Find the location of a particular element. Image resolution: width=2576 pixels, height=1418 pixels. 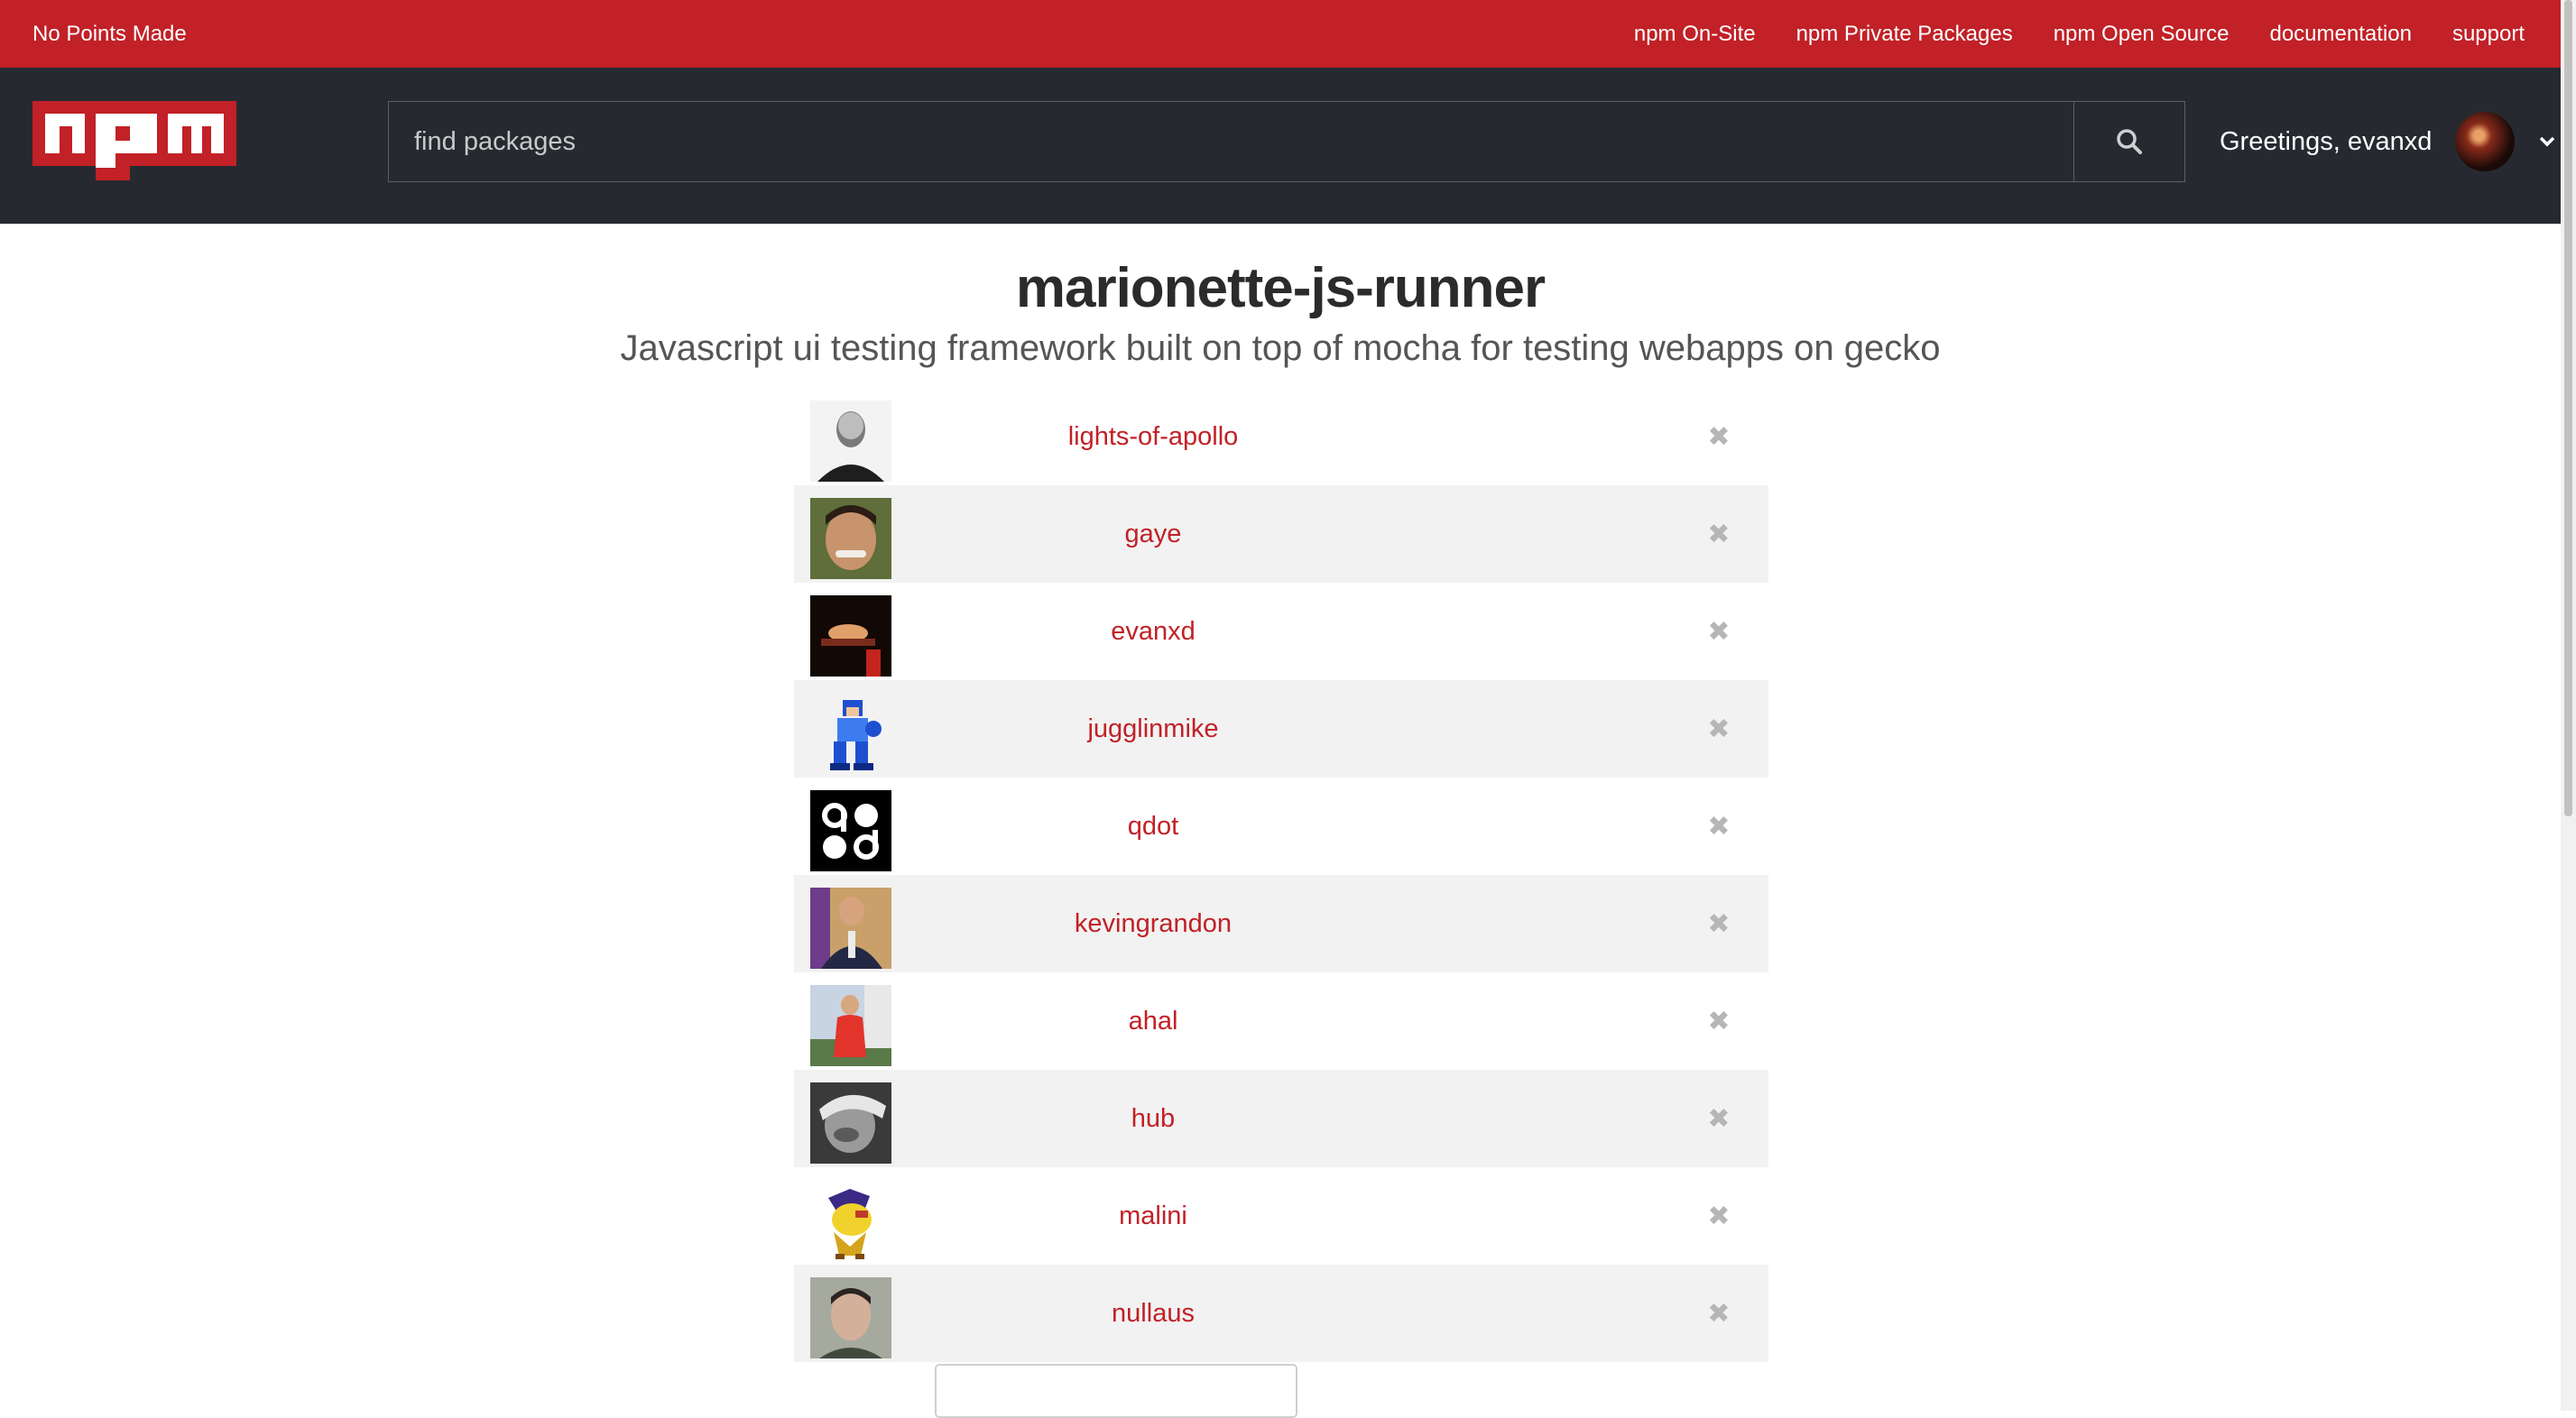

package-title: marionette-js-runner is located at coordinates (1280, 288).